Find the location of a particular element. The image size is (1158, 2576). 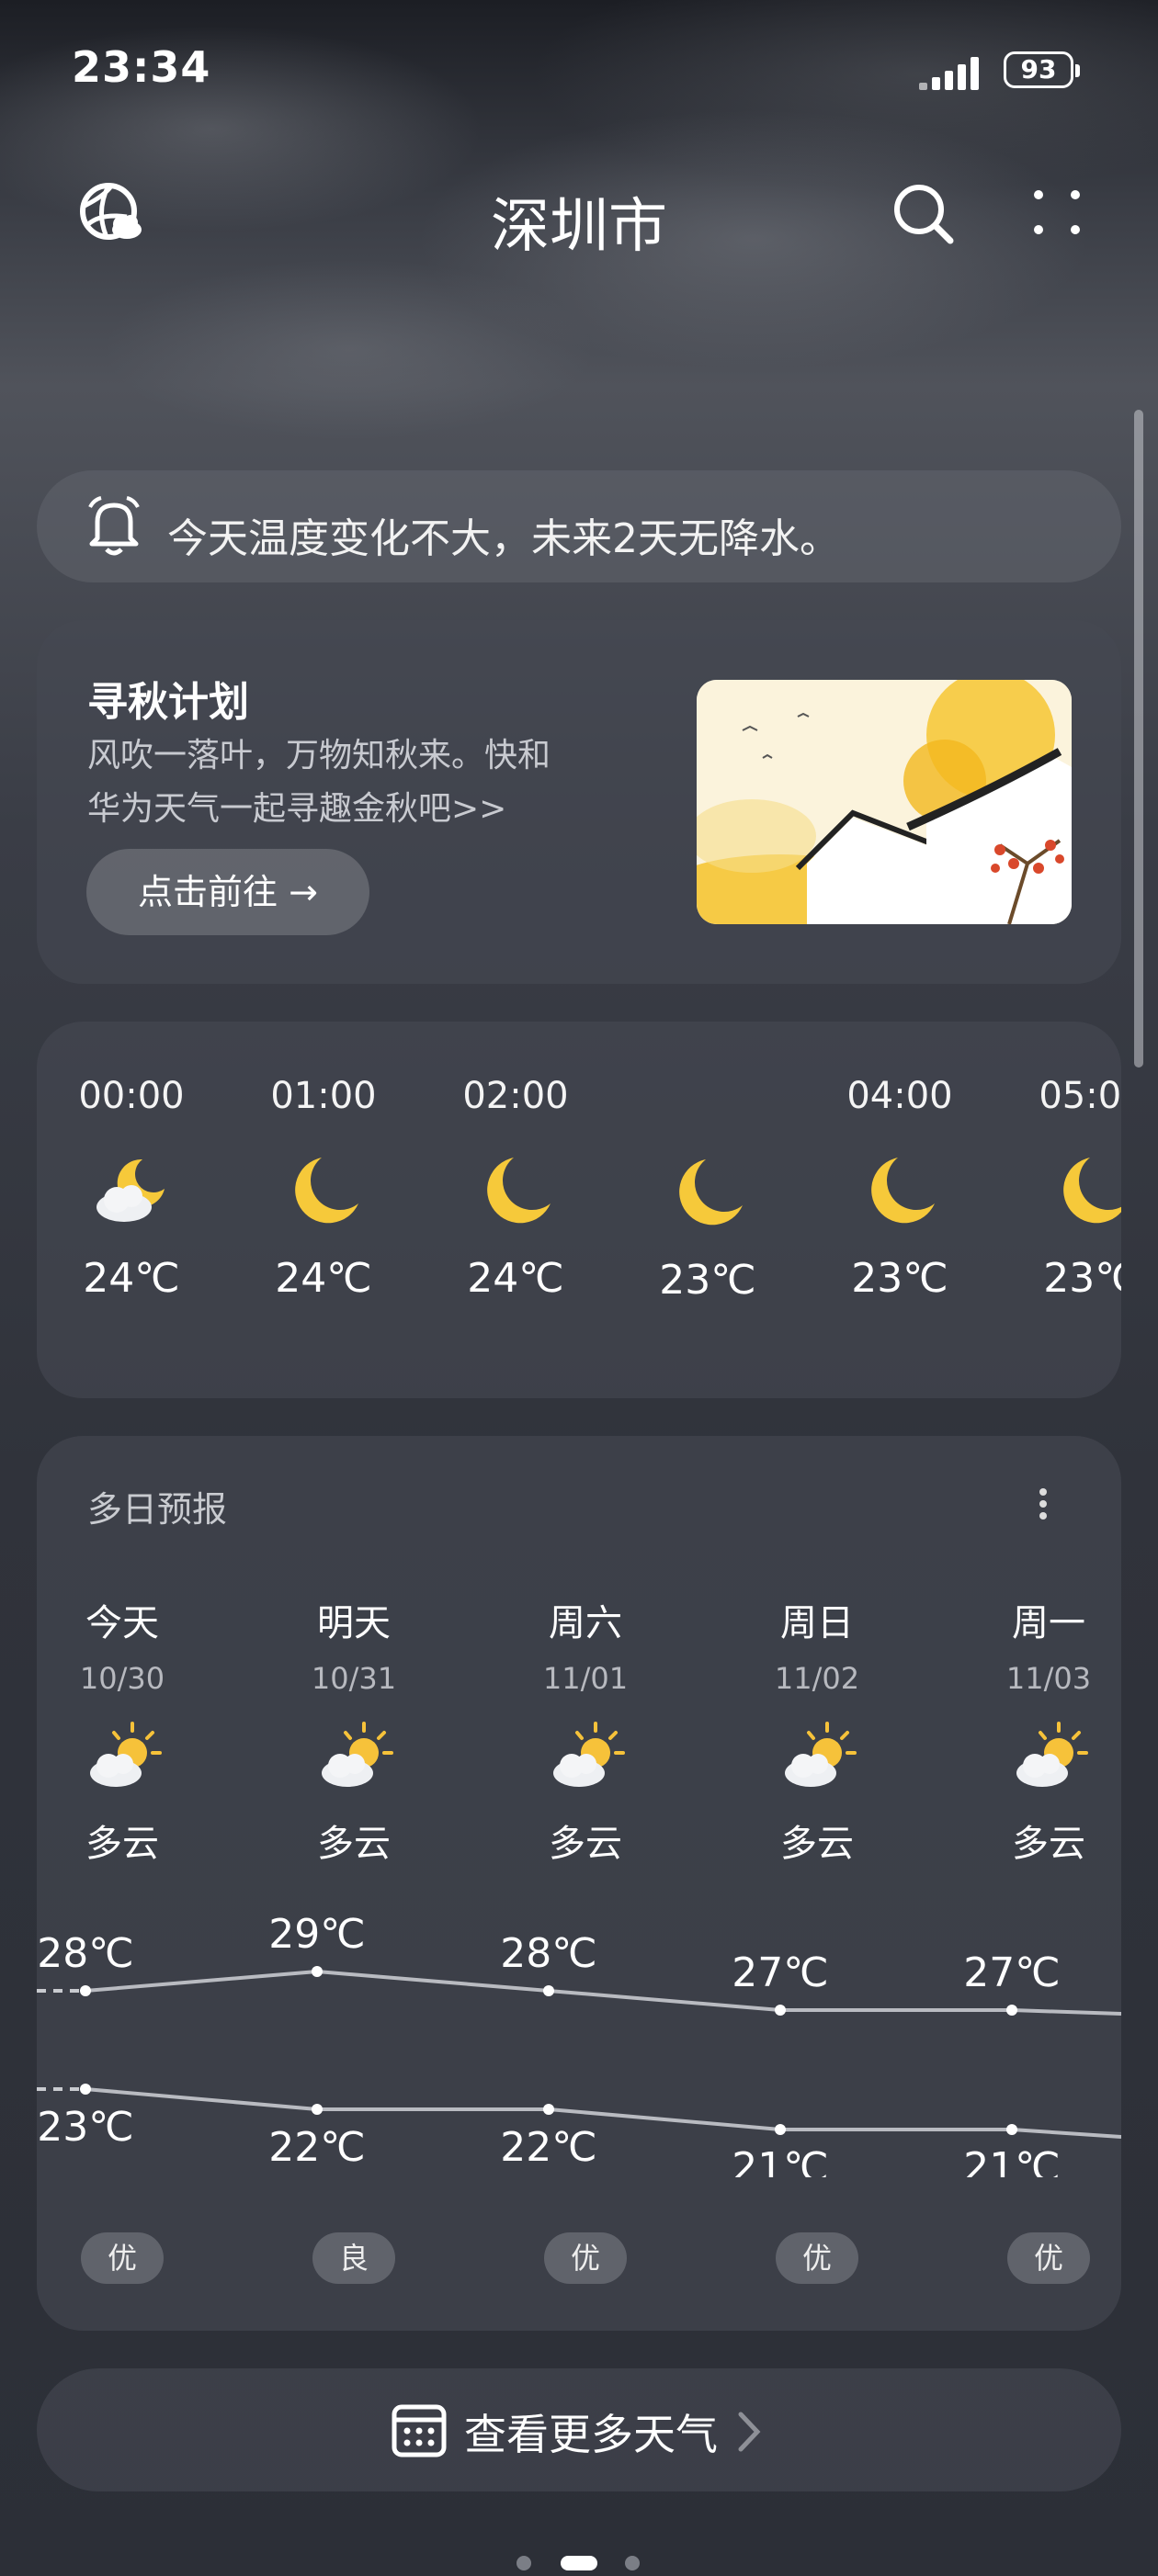

day-date: 11/02 is located at coordinates (817, 1678).